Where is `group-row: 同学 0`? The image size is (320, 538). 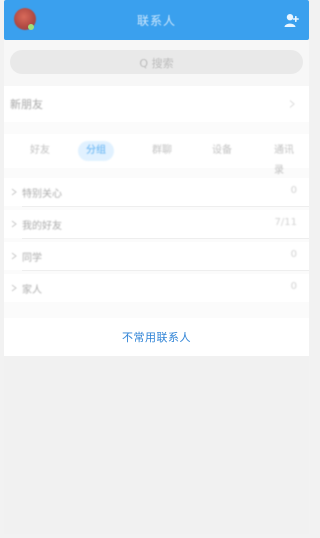 group-row: 同学 0 is located at coordinates (156, 256).